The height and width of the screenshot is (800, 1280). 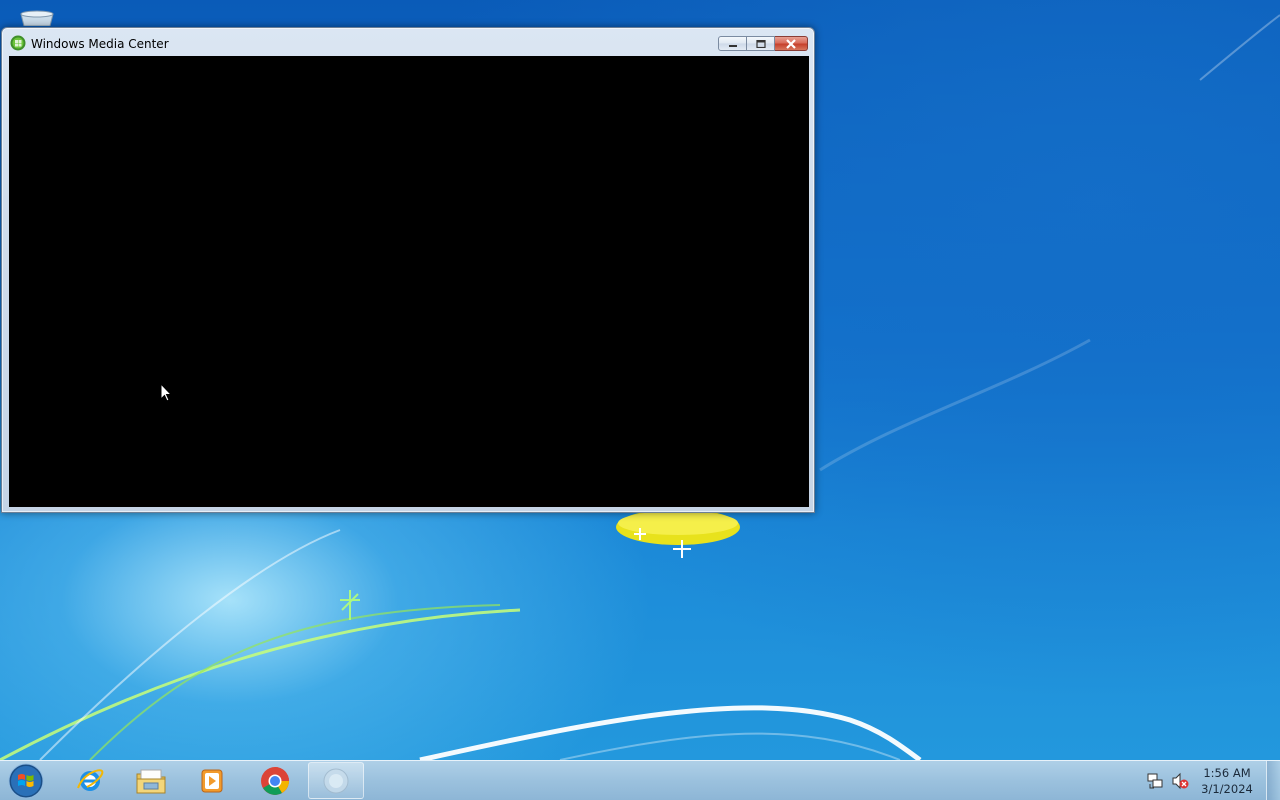 I want to click on close-button, so click(x=791, y=43).